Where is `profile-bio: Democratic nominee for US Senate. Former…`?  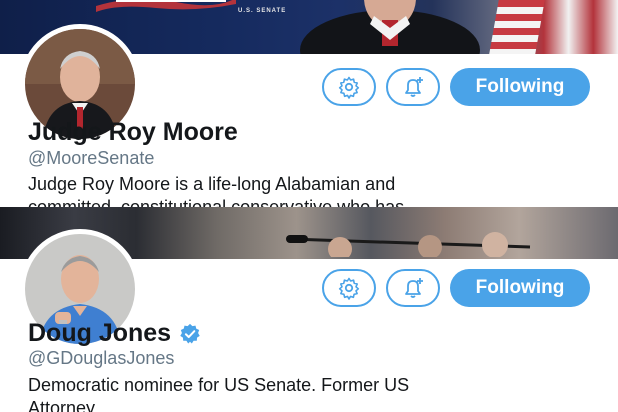 profile-bio: Democratic nominee for US Senate. Former… is located at coordinates (318, 393).